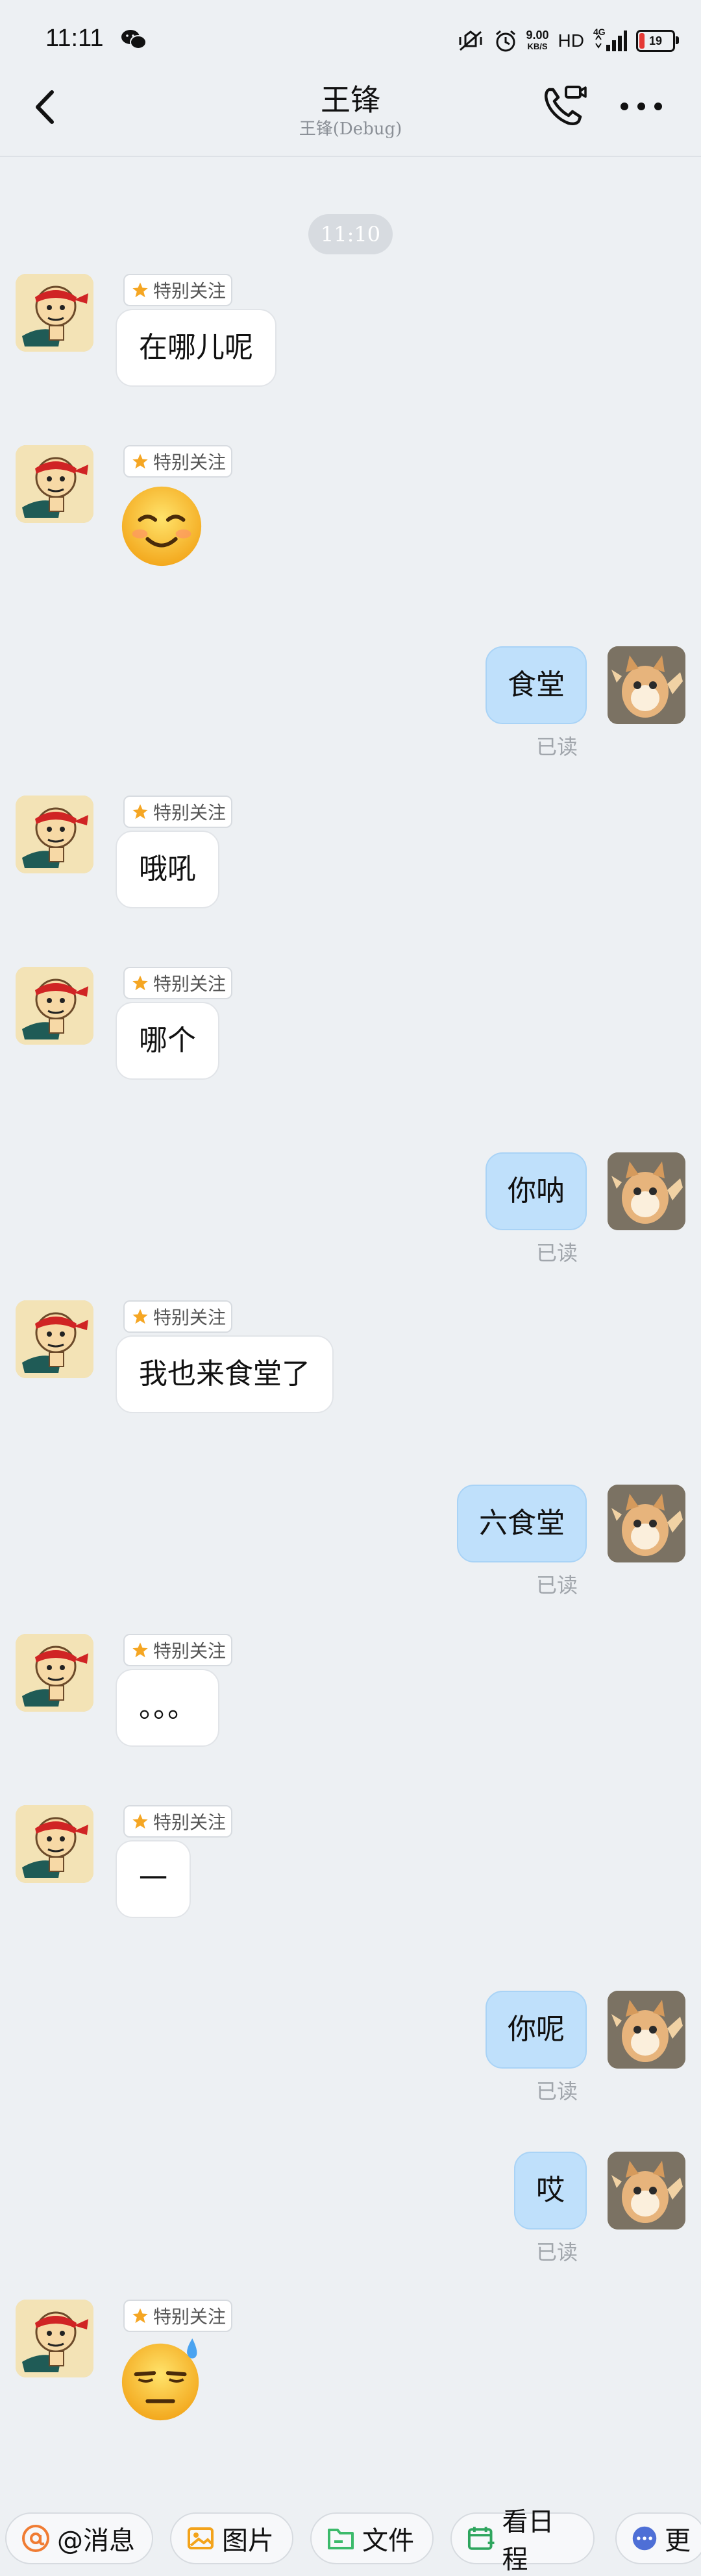 The image size is (701, 2576). I want to click on message-bubble: 哎, so click(550, 2191).